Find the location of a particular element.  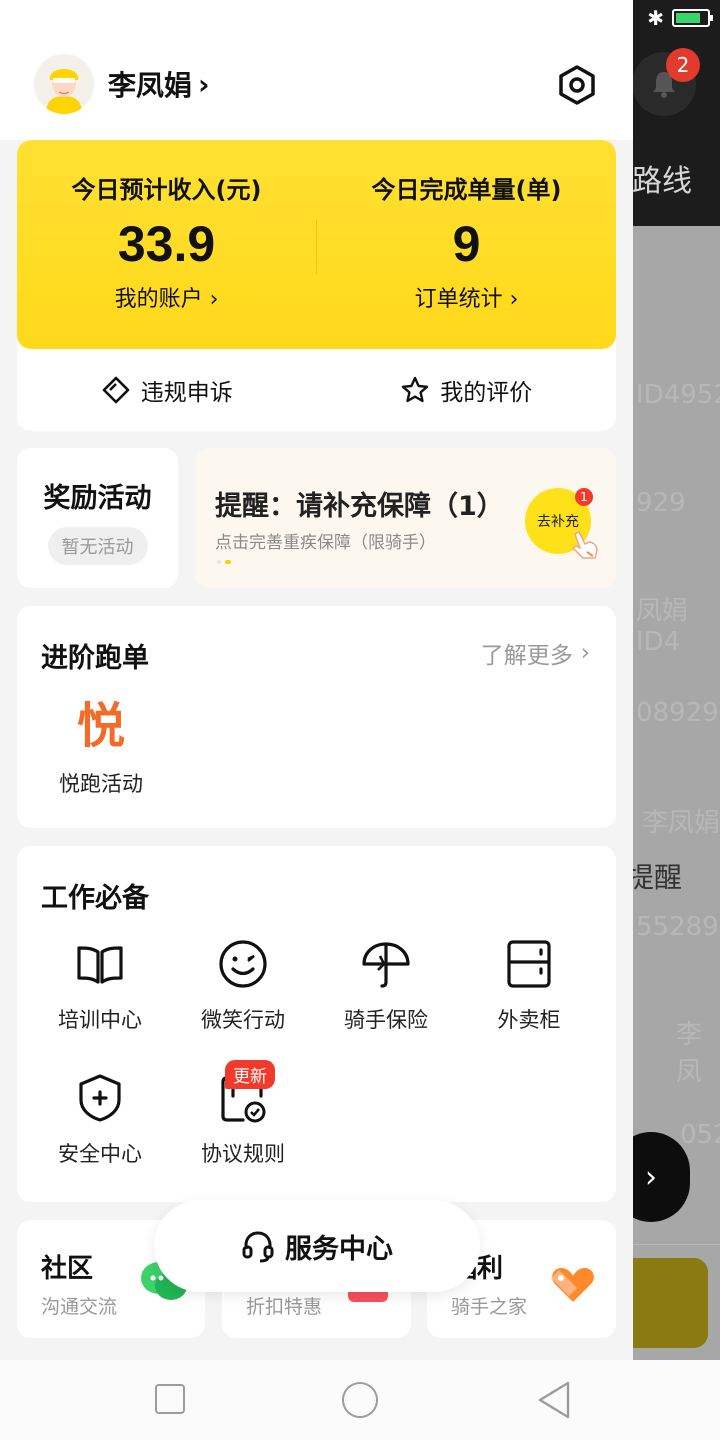

back-button is located at coordinates (554, 1400).